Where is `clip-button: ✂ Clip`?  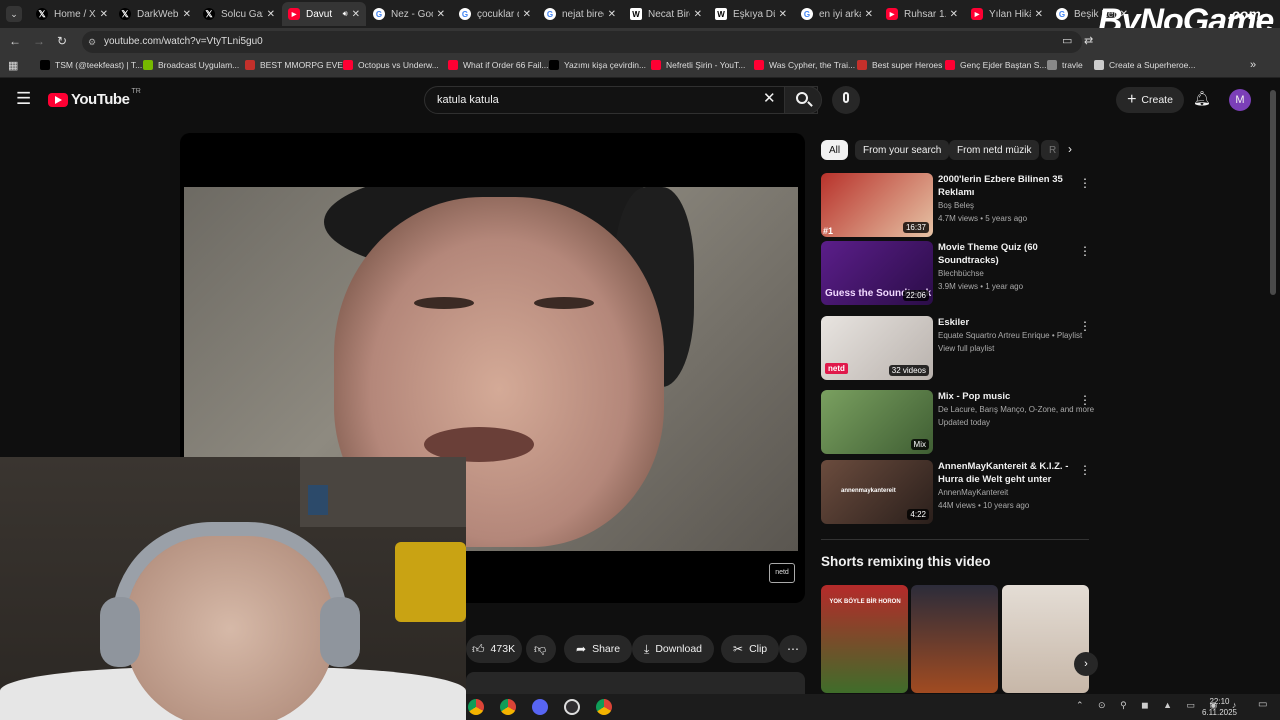
clip-button: ✂ Clip is located at coordinates (750, 649).